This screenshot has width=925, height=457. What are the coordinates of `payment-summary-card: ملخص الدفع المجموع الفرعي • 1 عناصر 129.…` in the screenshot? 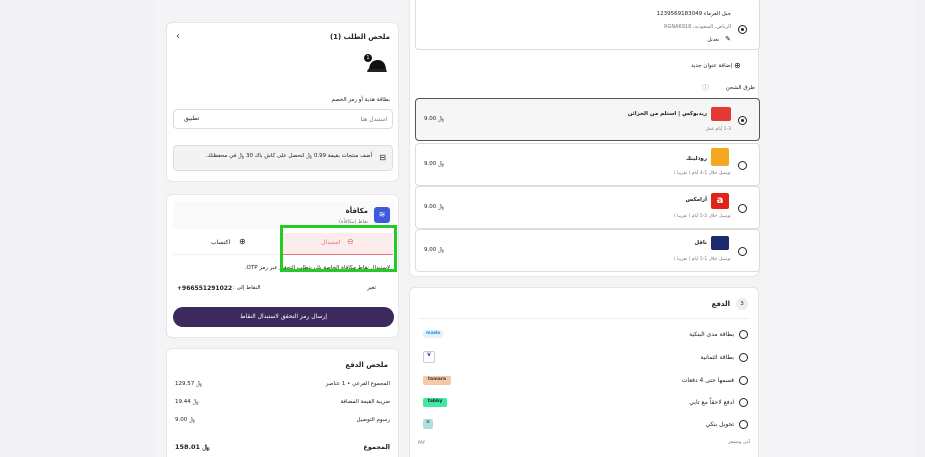 It's located at (282, 402).